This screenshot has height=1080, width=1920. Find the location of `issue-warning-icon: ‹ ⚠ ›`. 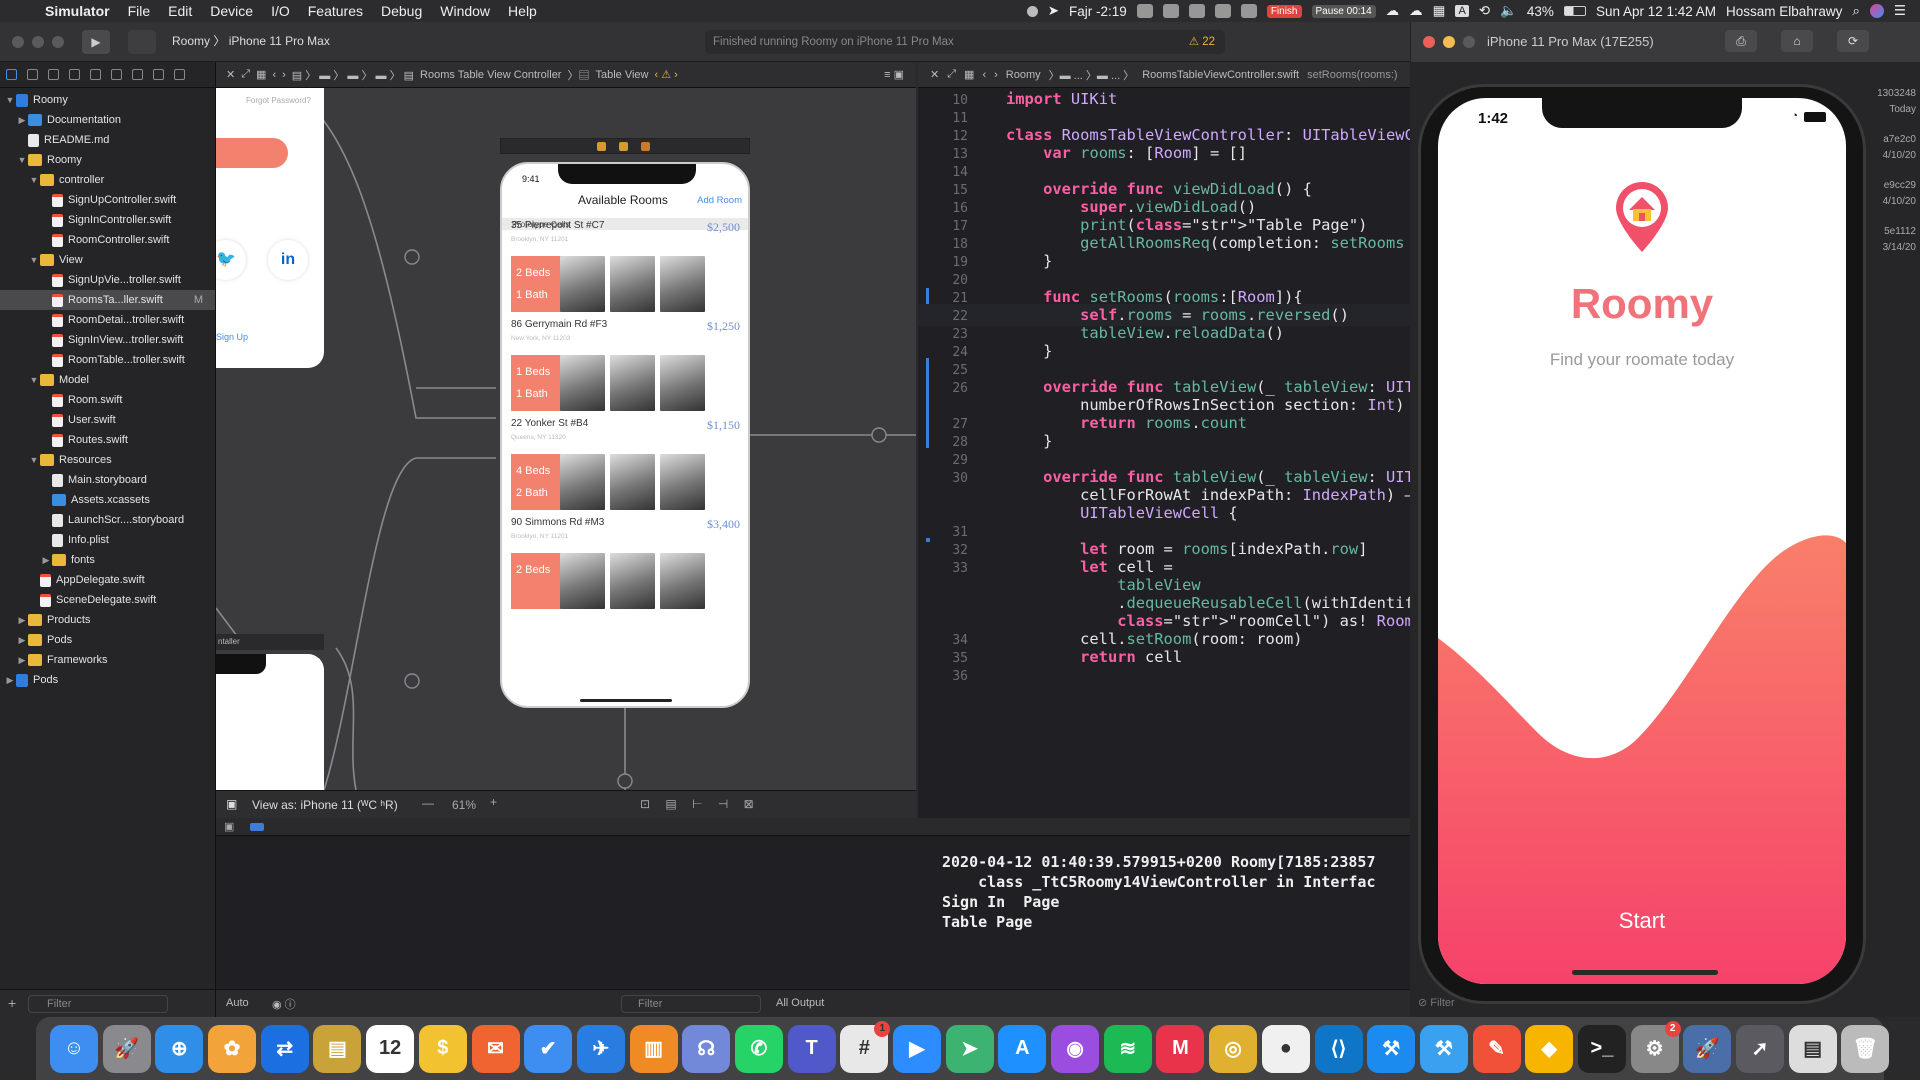

issue-warning-icon: ‹ ⚠ › is located at coordinates (665, 74).